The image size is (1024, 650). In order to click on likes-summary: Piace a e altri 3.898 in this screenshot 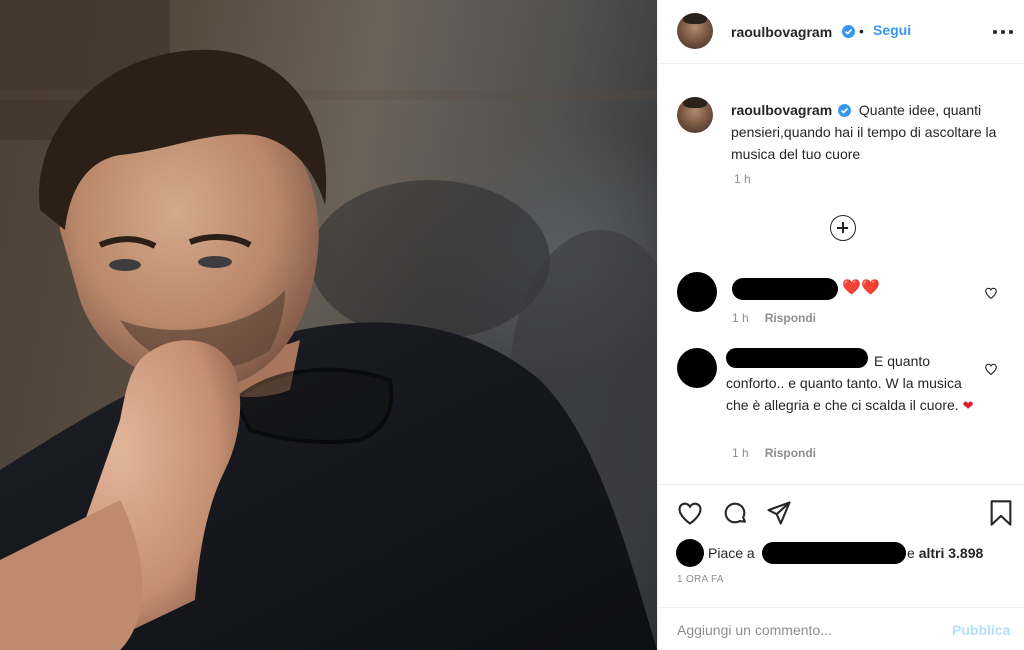, I will do `click(846, 553)`.